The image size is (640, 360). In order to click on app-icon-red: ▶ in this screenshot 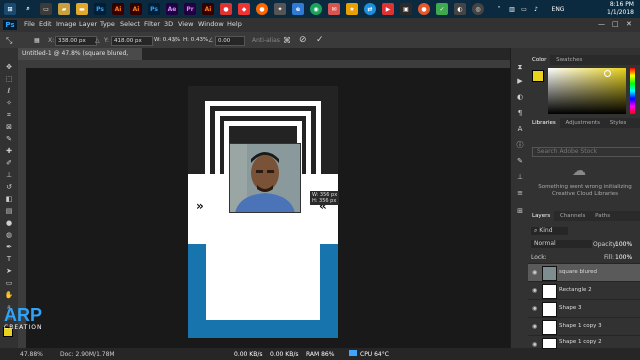, I will do `click(388, 9)`.